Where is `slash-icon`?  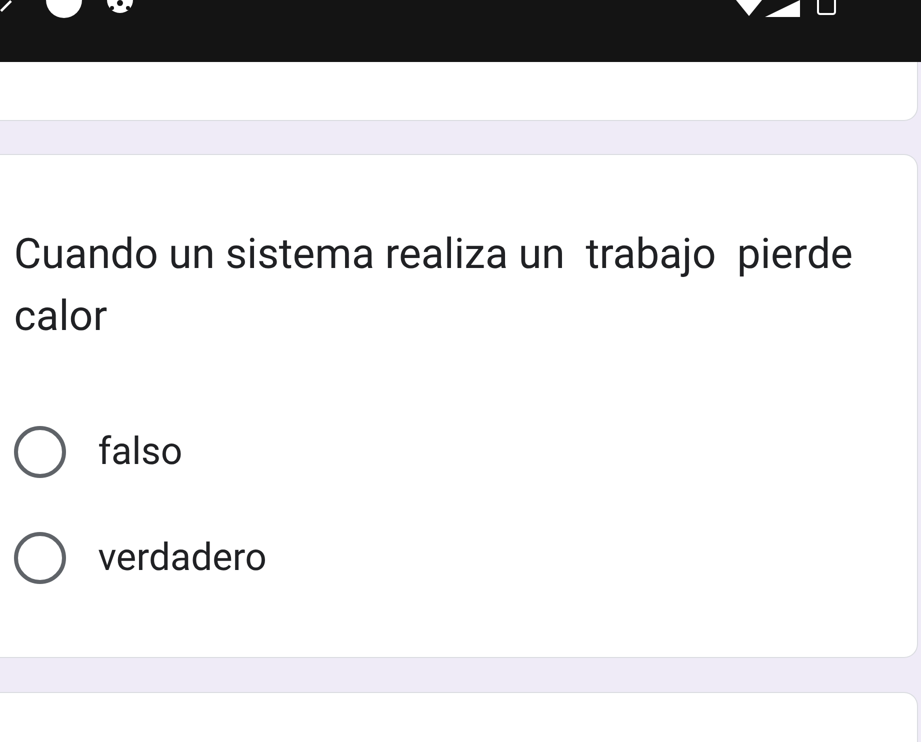 slash-icon is located at coordinates (6, 6).